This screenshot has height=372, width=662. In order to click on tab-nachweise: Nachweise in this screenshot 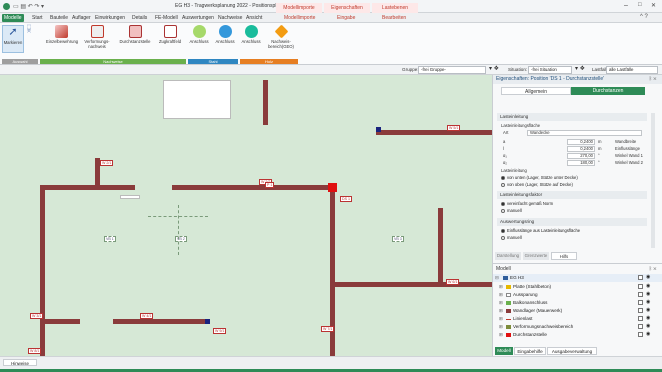, I will do `click(230, 18)`.